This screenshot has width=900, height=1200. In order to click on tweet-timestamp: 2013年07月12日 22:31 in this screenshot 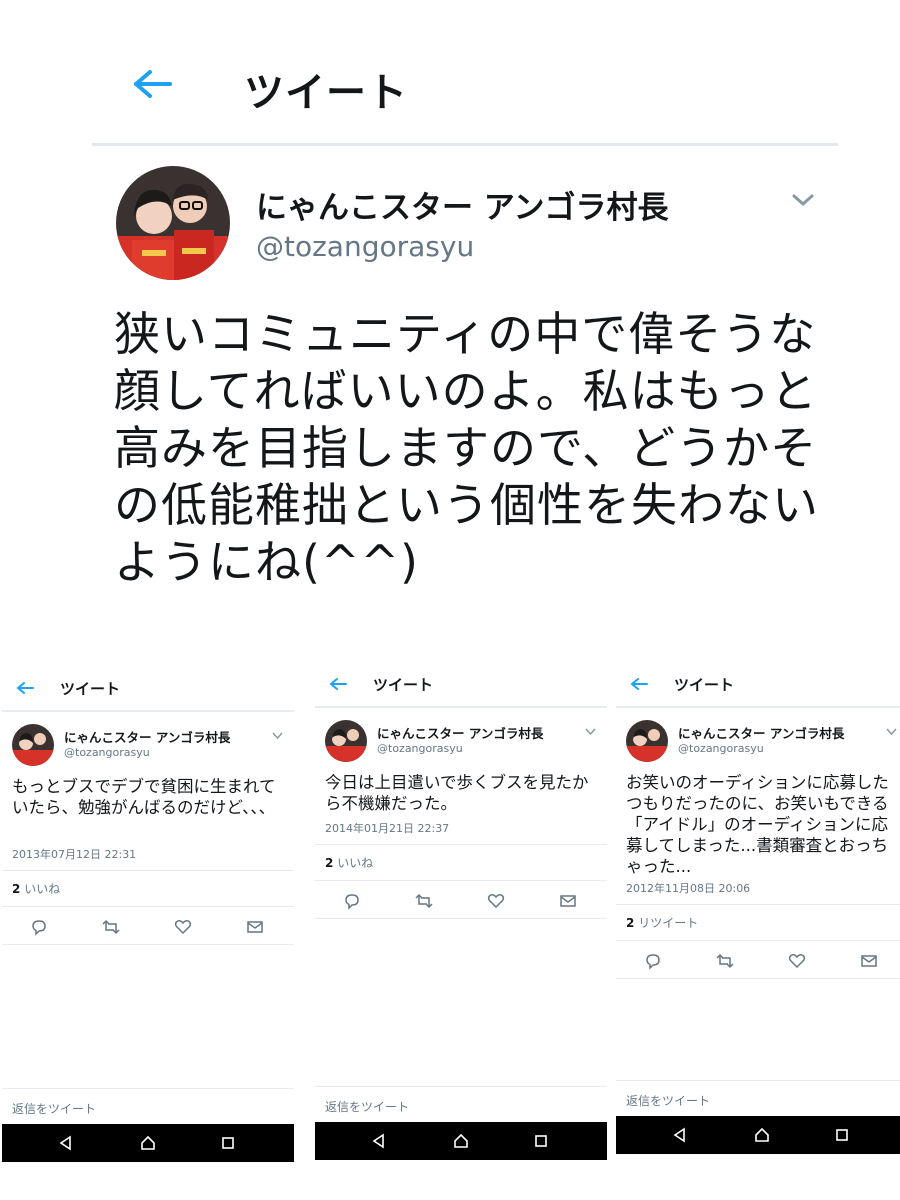, I will do `click(74, 854)`.